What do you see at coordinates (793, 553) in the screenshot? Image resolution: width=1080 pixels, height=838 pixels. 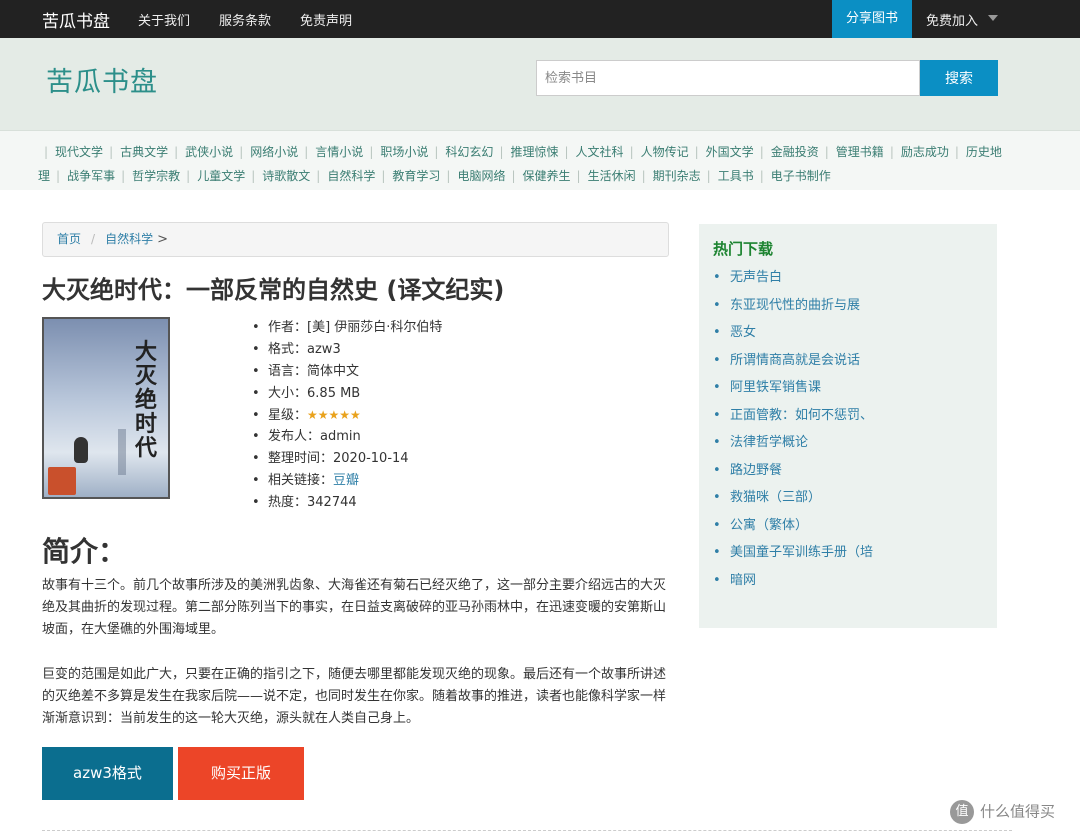 I see `hot-download-item: 美国童子军训练手册（培` at bounding box center [793, 553].